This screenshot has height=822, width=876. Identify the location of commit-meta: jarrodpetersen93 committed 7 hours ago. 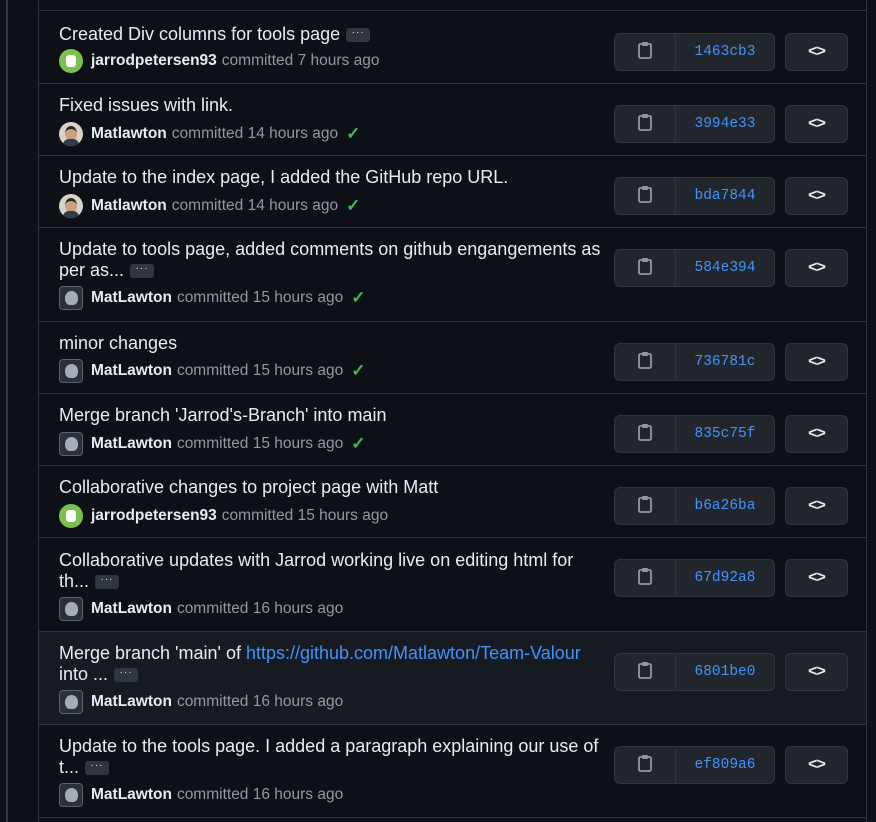
(219, 61).